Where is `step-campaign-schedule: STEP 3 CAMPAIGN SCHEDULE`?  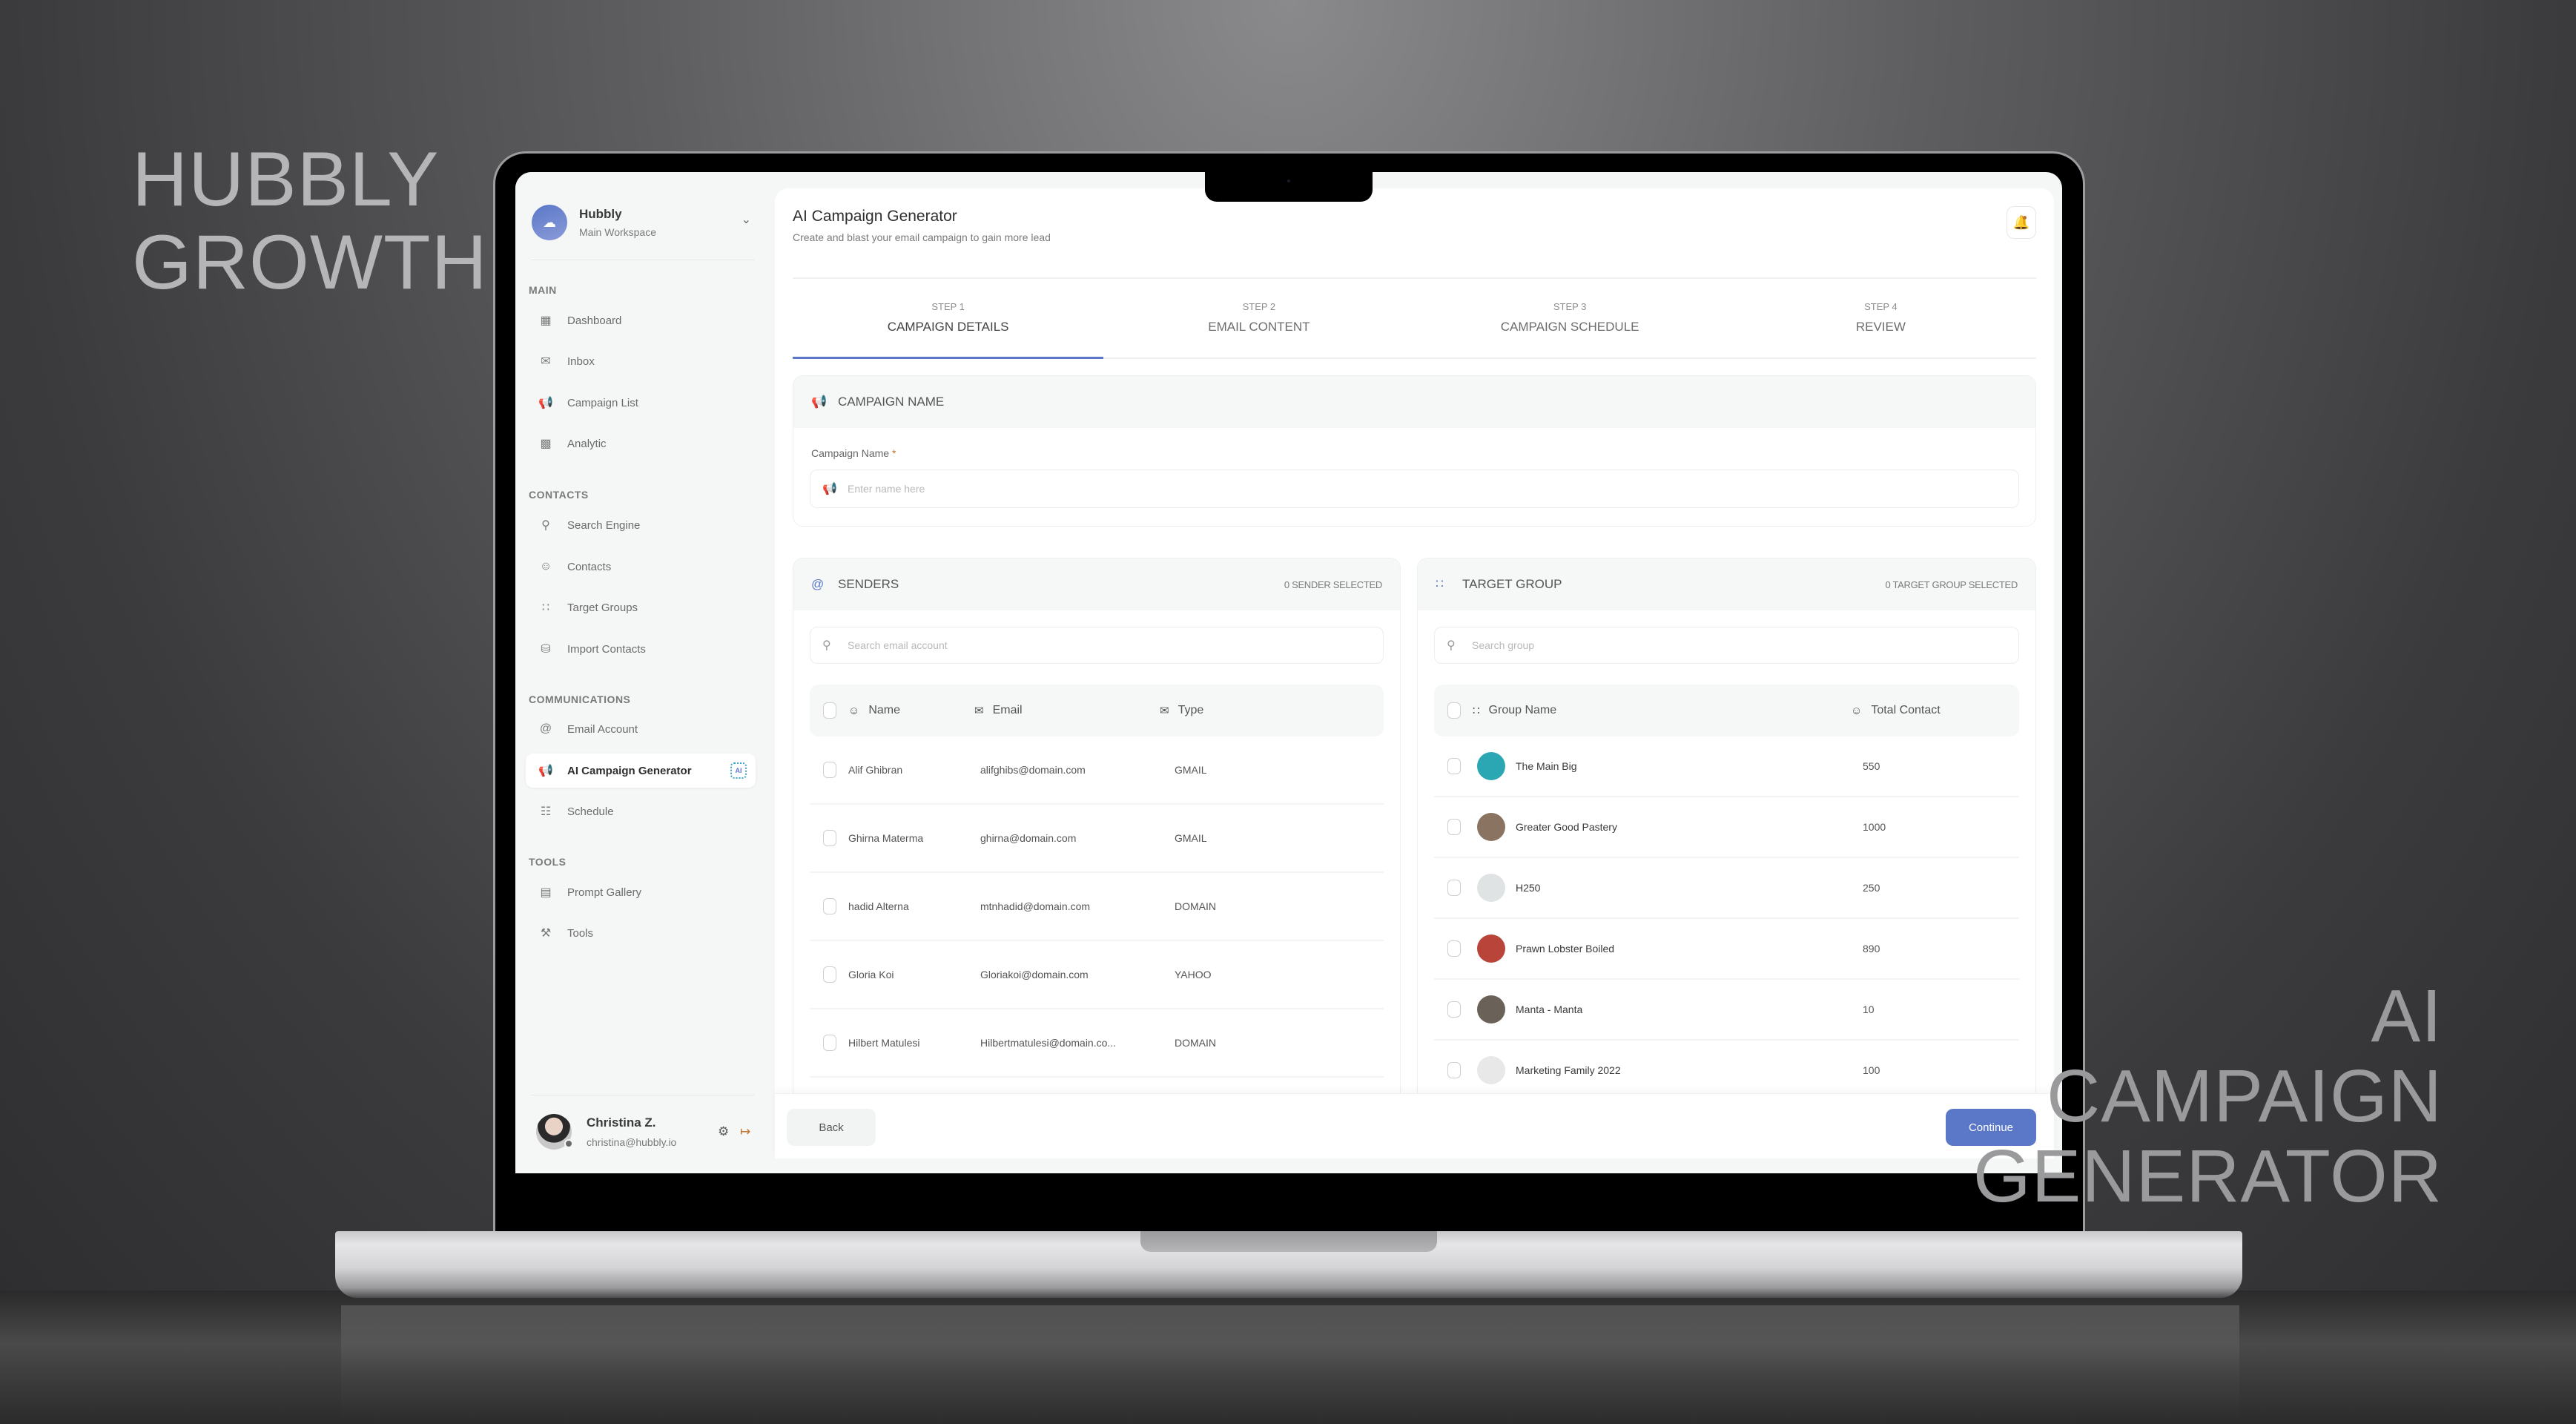 step-campaign-schedule: STEP 3 CAMPAIGN SCHEDULE is located at coordinates (1570, 327).